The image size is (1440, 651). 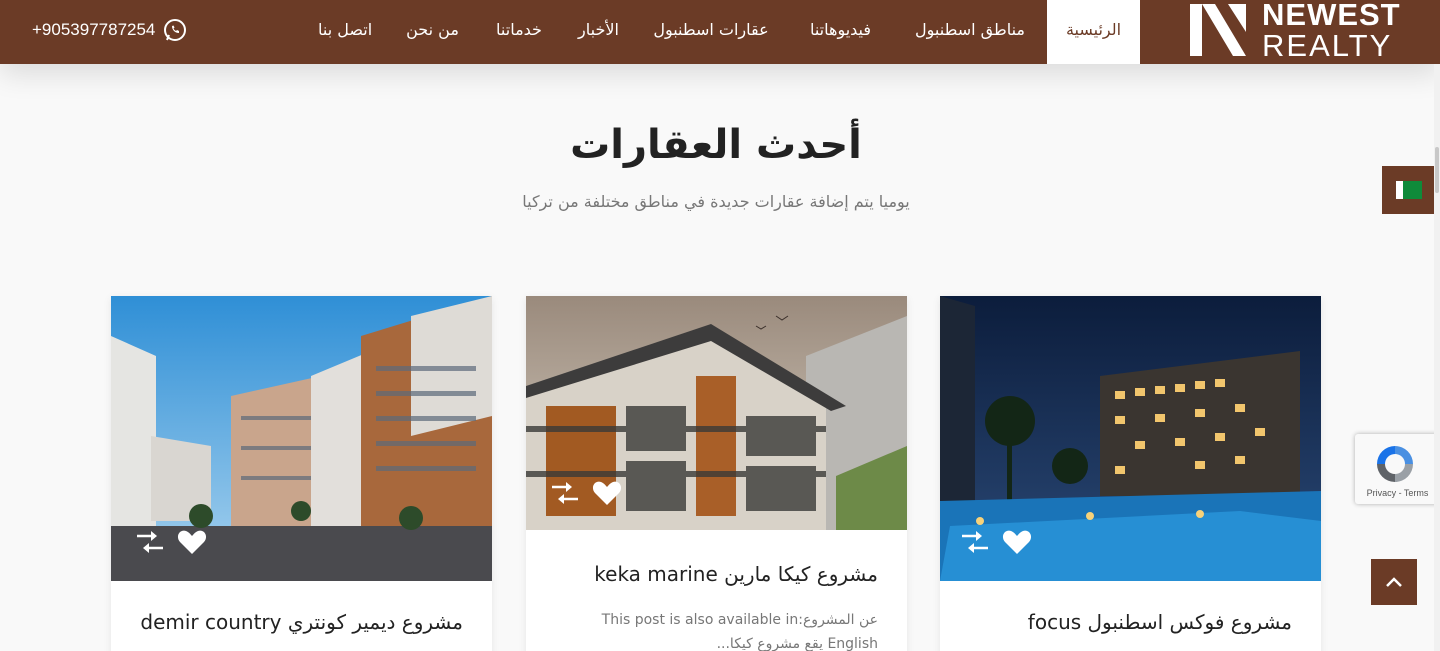 I want to click on nav-istanbul-properties: عقارات اسطنبول, so click(x=711, y=32).